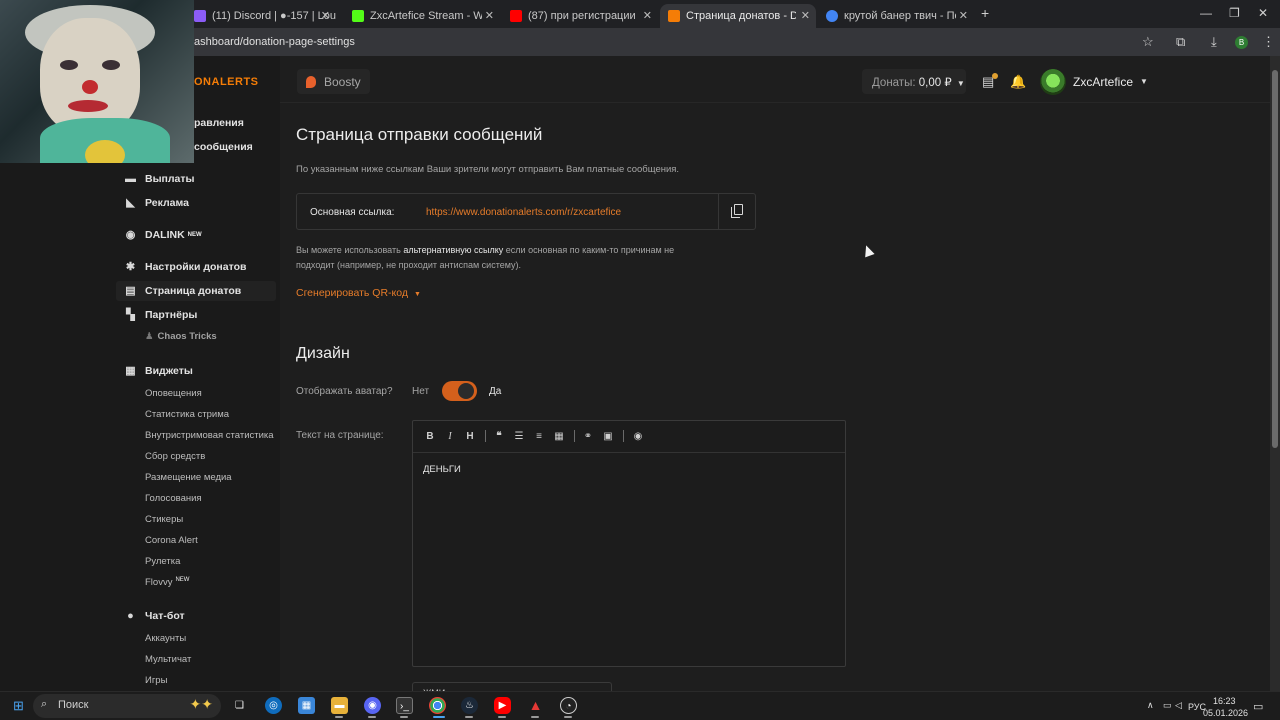 The width and height of the screenshot is (1280, 720). I want to click on sidebar-subitem-label: Голосования, so click(173, 498).